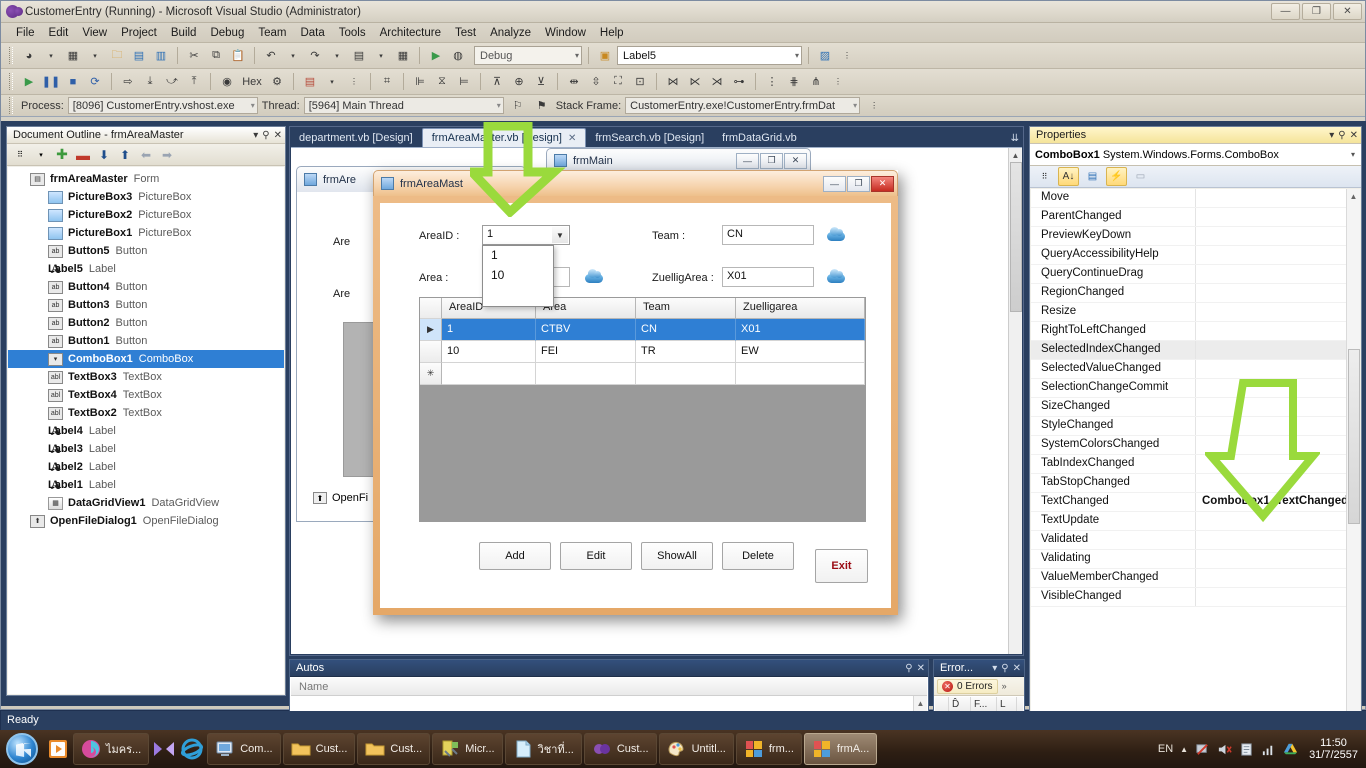 The width and height of the screenshot is (1366, 768). What do you see at coordinates (686, 308) in the screenshot?
I see `column-header-team: Team` at bounding box center [686, 308].